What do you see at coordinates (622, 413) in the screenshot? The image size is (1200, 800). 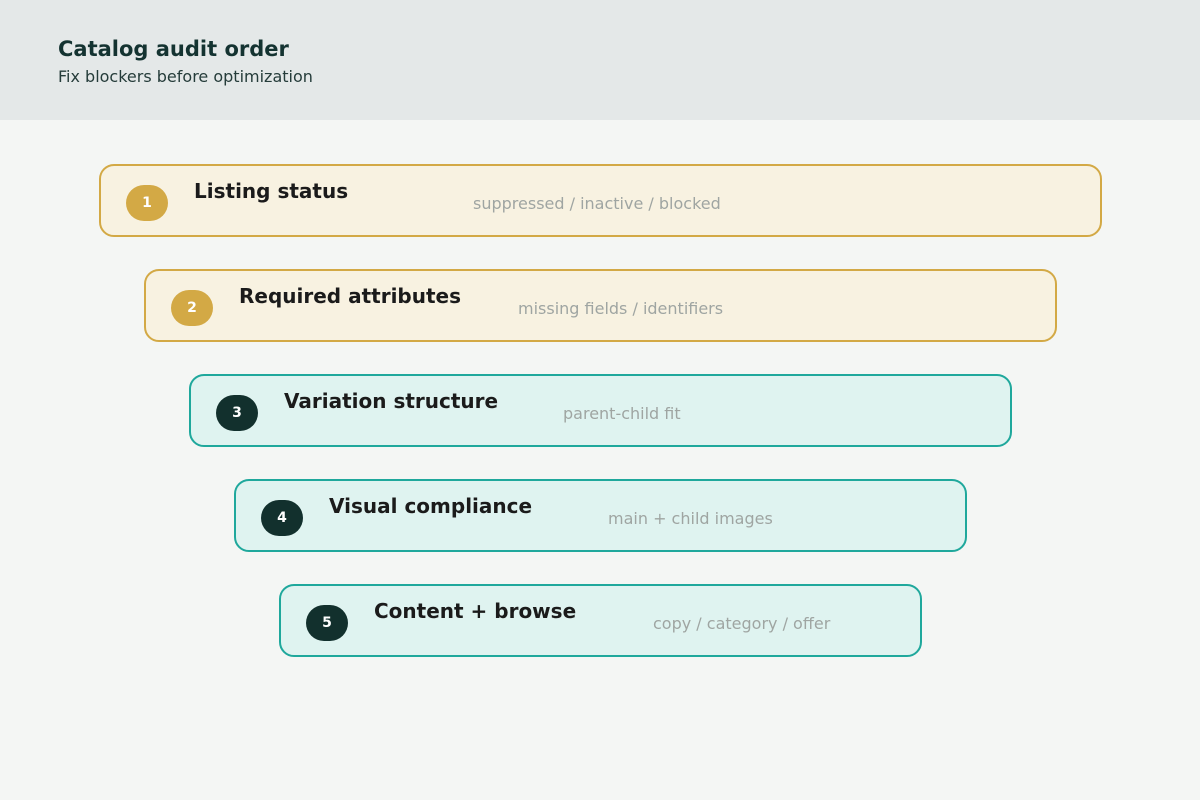 I see `step-note: parent-child fit` at bounding box center [622, 413].